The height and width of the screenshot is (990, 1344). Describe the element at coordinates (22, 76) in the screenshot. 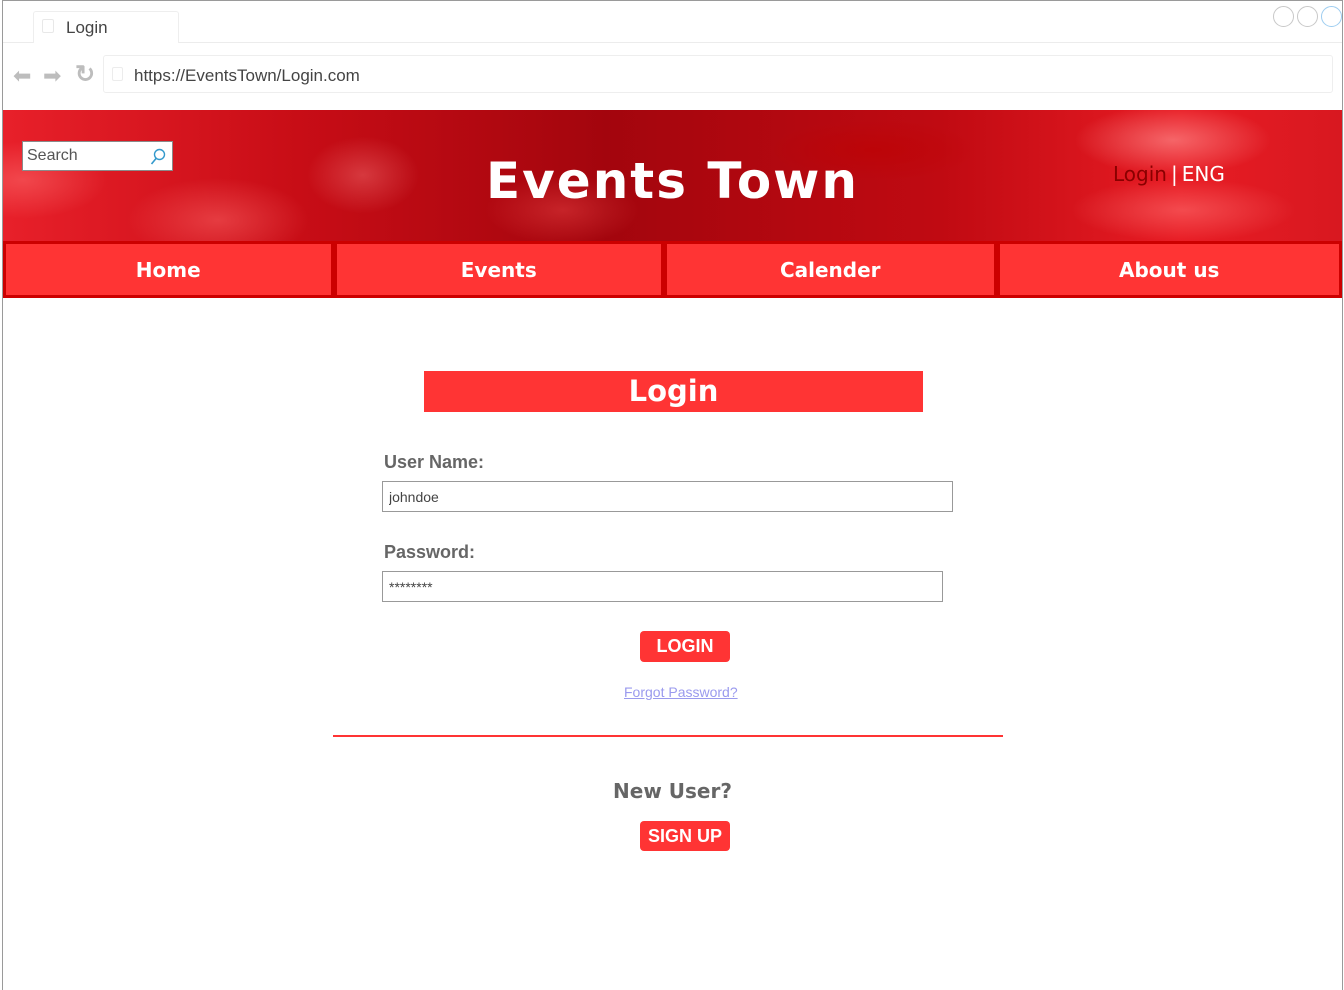

I see `back-arrow-icon: ⬅` at that location.